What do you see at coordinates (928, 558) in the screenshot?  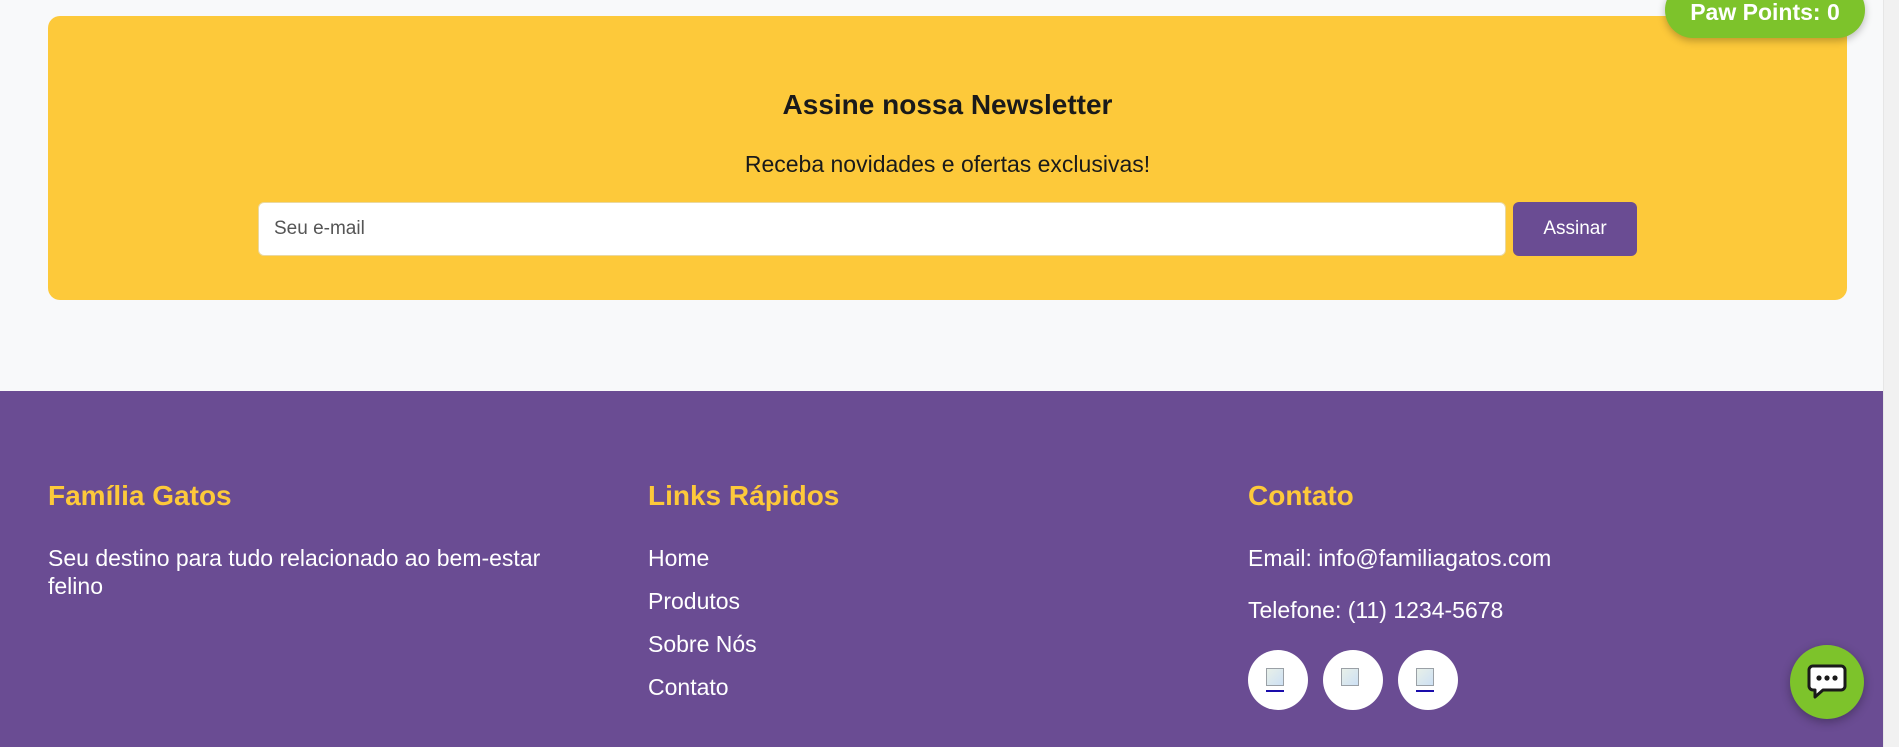 I see `quick-link-home: Home` at bounding box center [928, 558].